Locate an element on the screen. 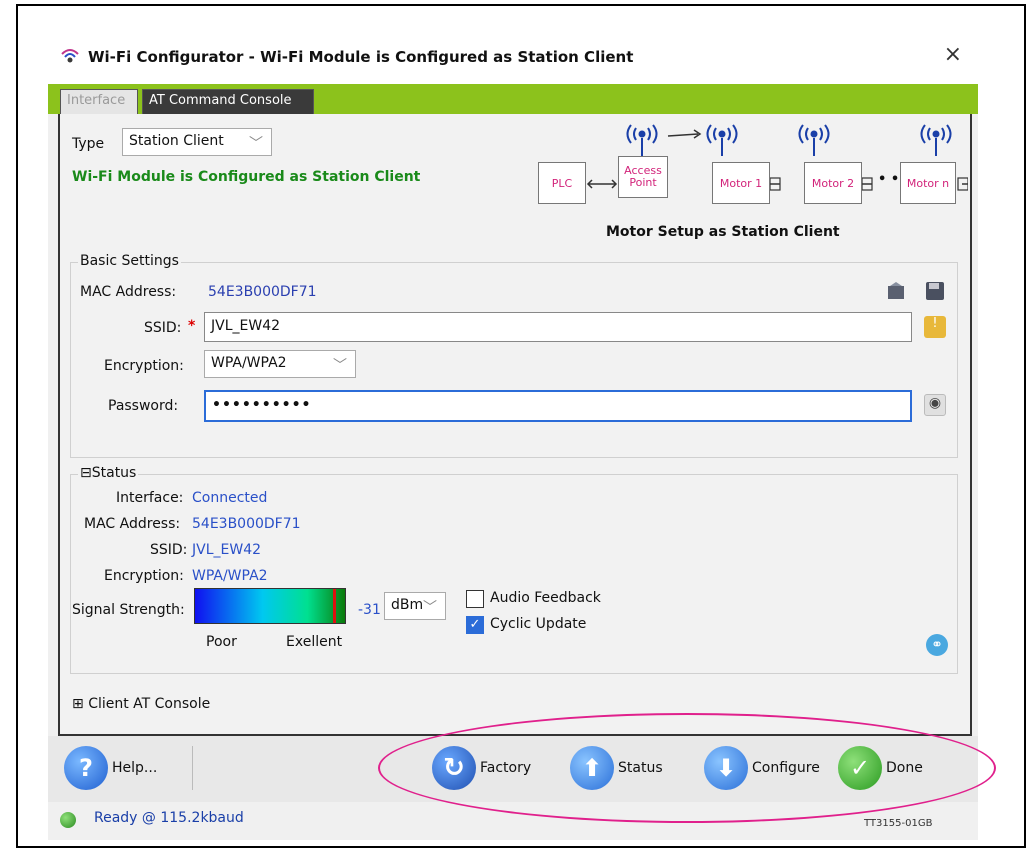 This screenshot has width=1030, height=850. done-button: ✓ Done is located at coordinates (880, 768).